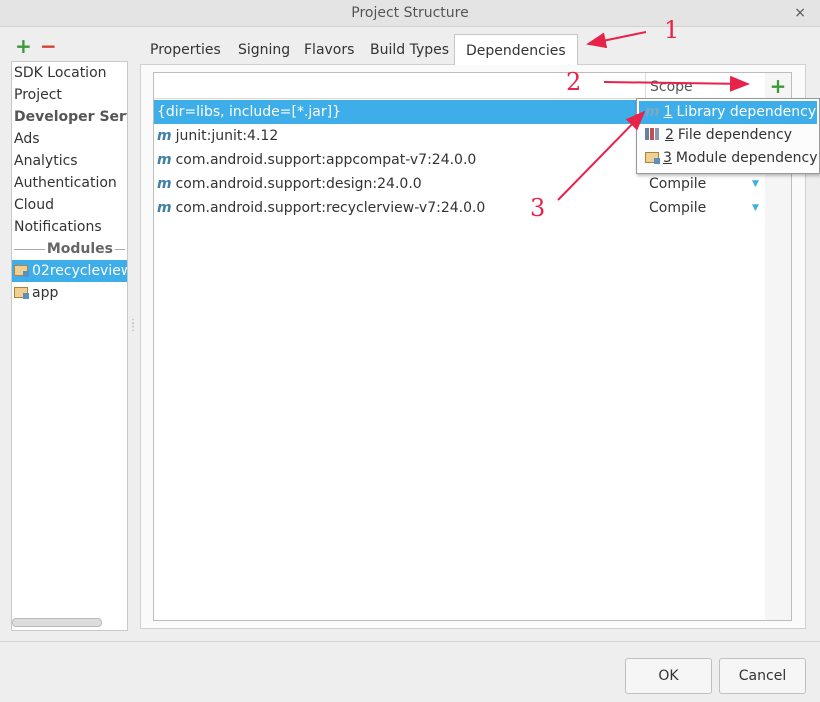  I want to click on module-label: app, so click(45, 293).